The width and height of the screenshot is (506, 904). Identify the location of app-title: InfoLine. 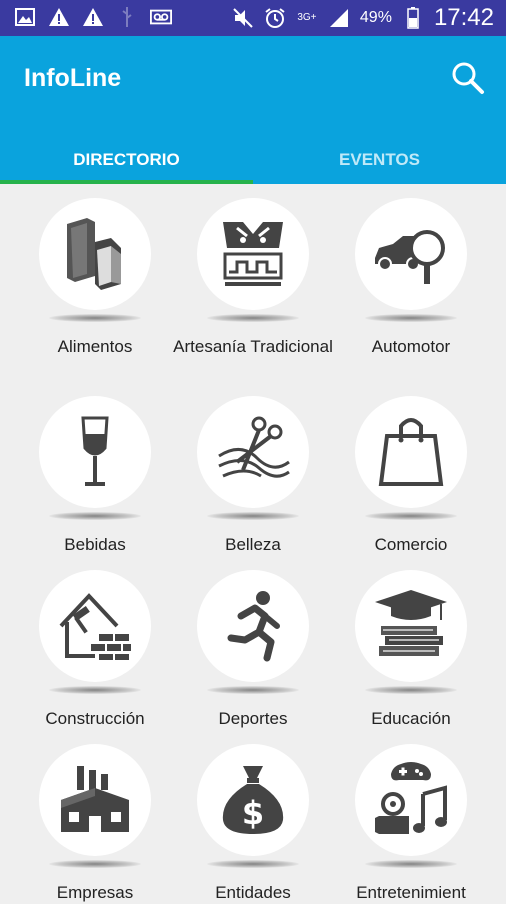
(73, 78).